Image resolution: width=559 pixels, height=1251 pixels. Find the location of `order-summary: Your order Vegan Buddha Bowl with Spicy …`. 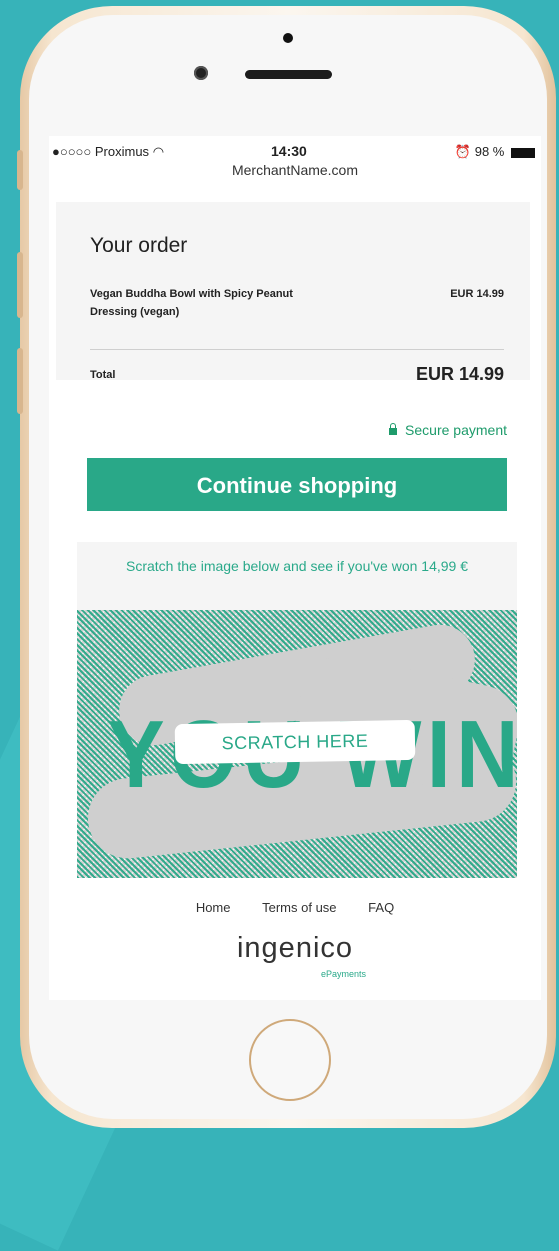

order-summary: Your order Vegan Buddha Bowl with Spicy … is located at coordinates (293, 293).